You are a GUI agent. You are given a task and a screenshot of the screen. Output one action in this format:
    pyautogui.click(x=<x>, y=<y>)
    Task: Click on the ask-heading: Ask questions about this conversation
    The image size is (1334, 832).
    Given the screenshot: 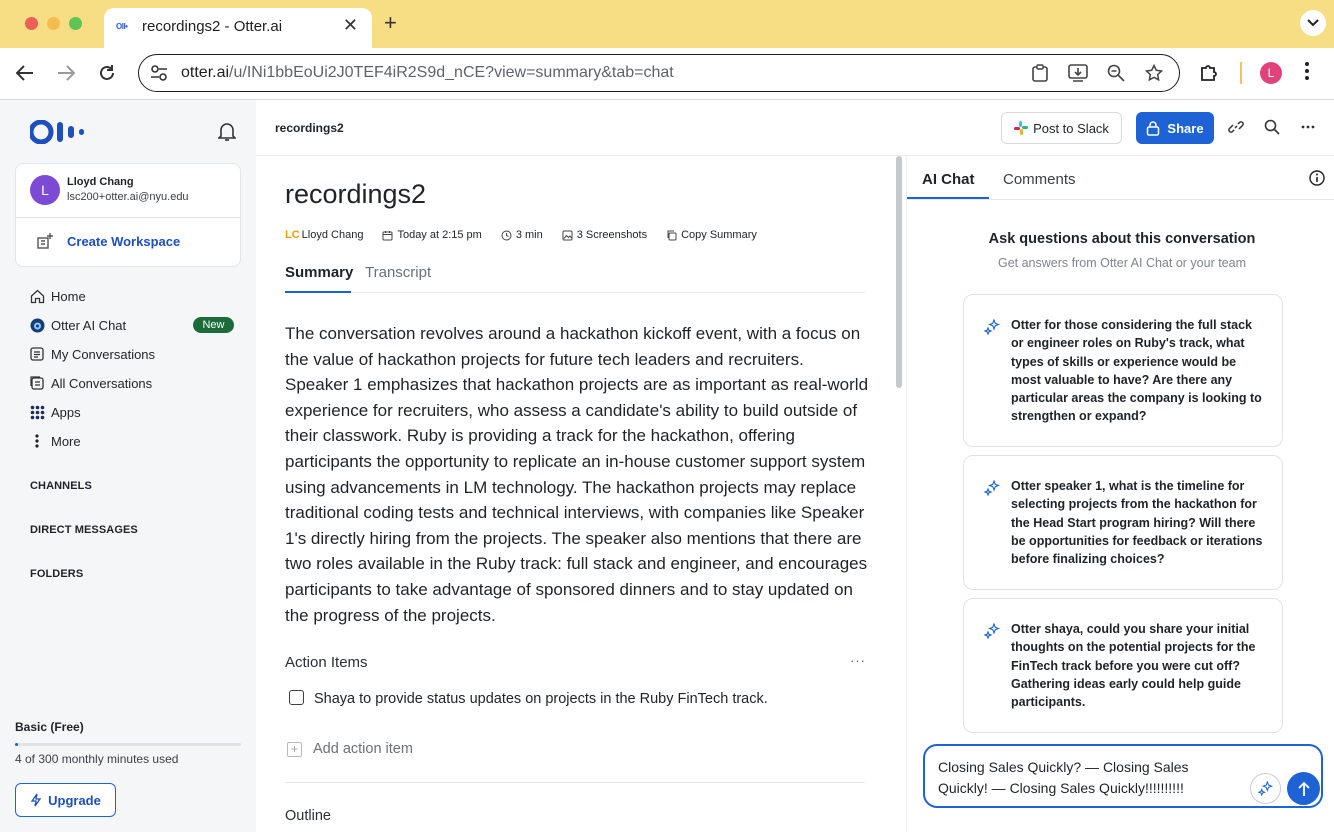 What is the action you would take?
    pyautogui.click(x=1122, y=239)
    